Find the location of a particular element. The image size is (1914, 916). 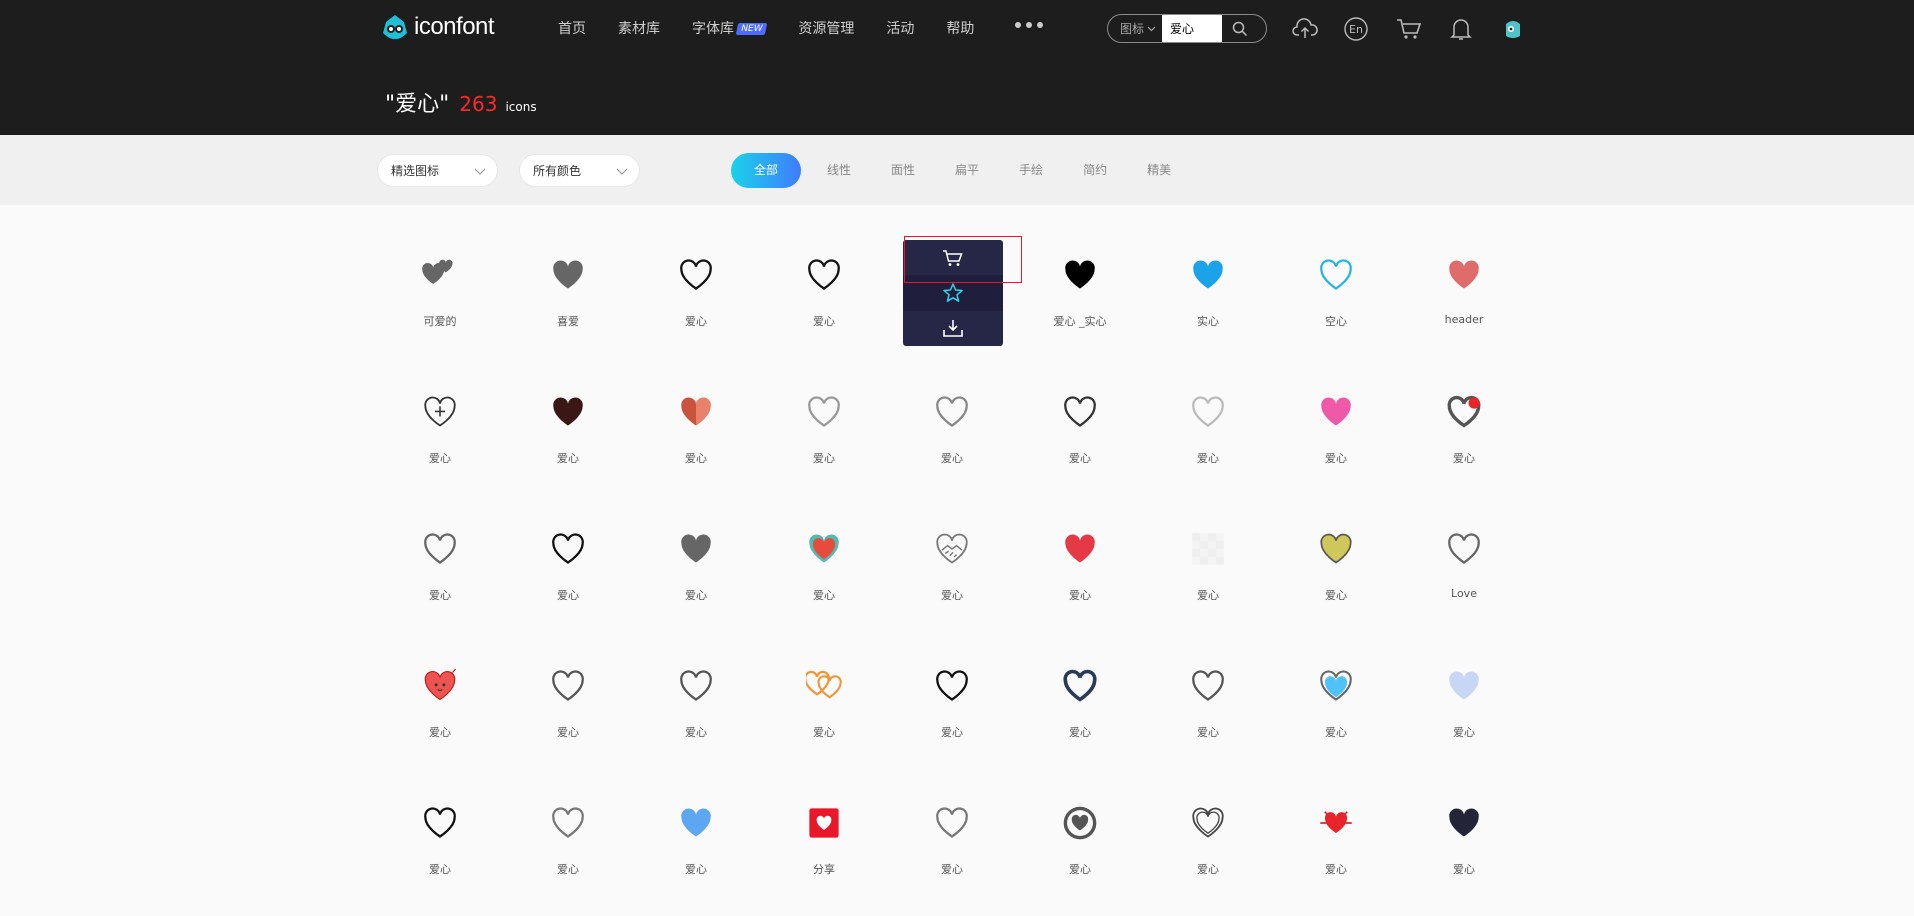

logo: iconfont is located at coordinates (437, 27).